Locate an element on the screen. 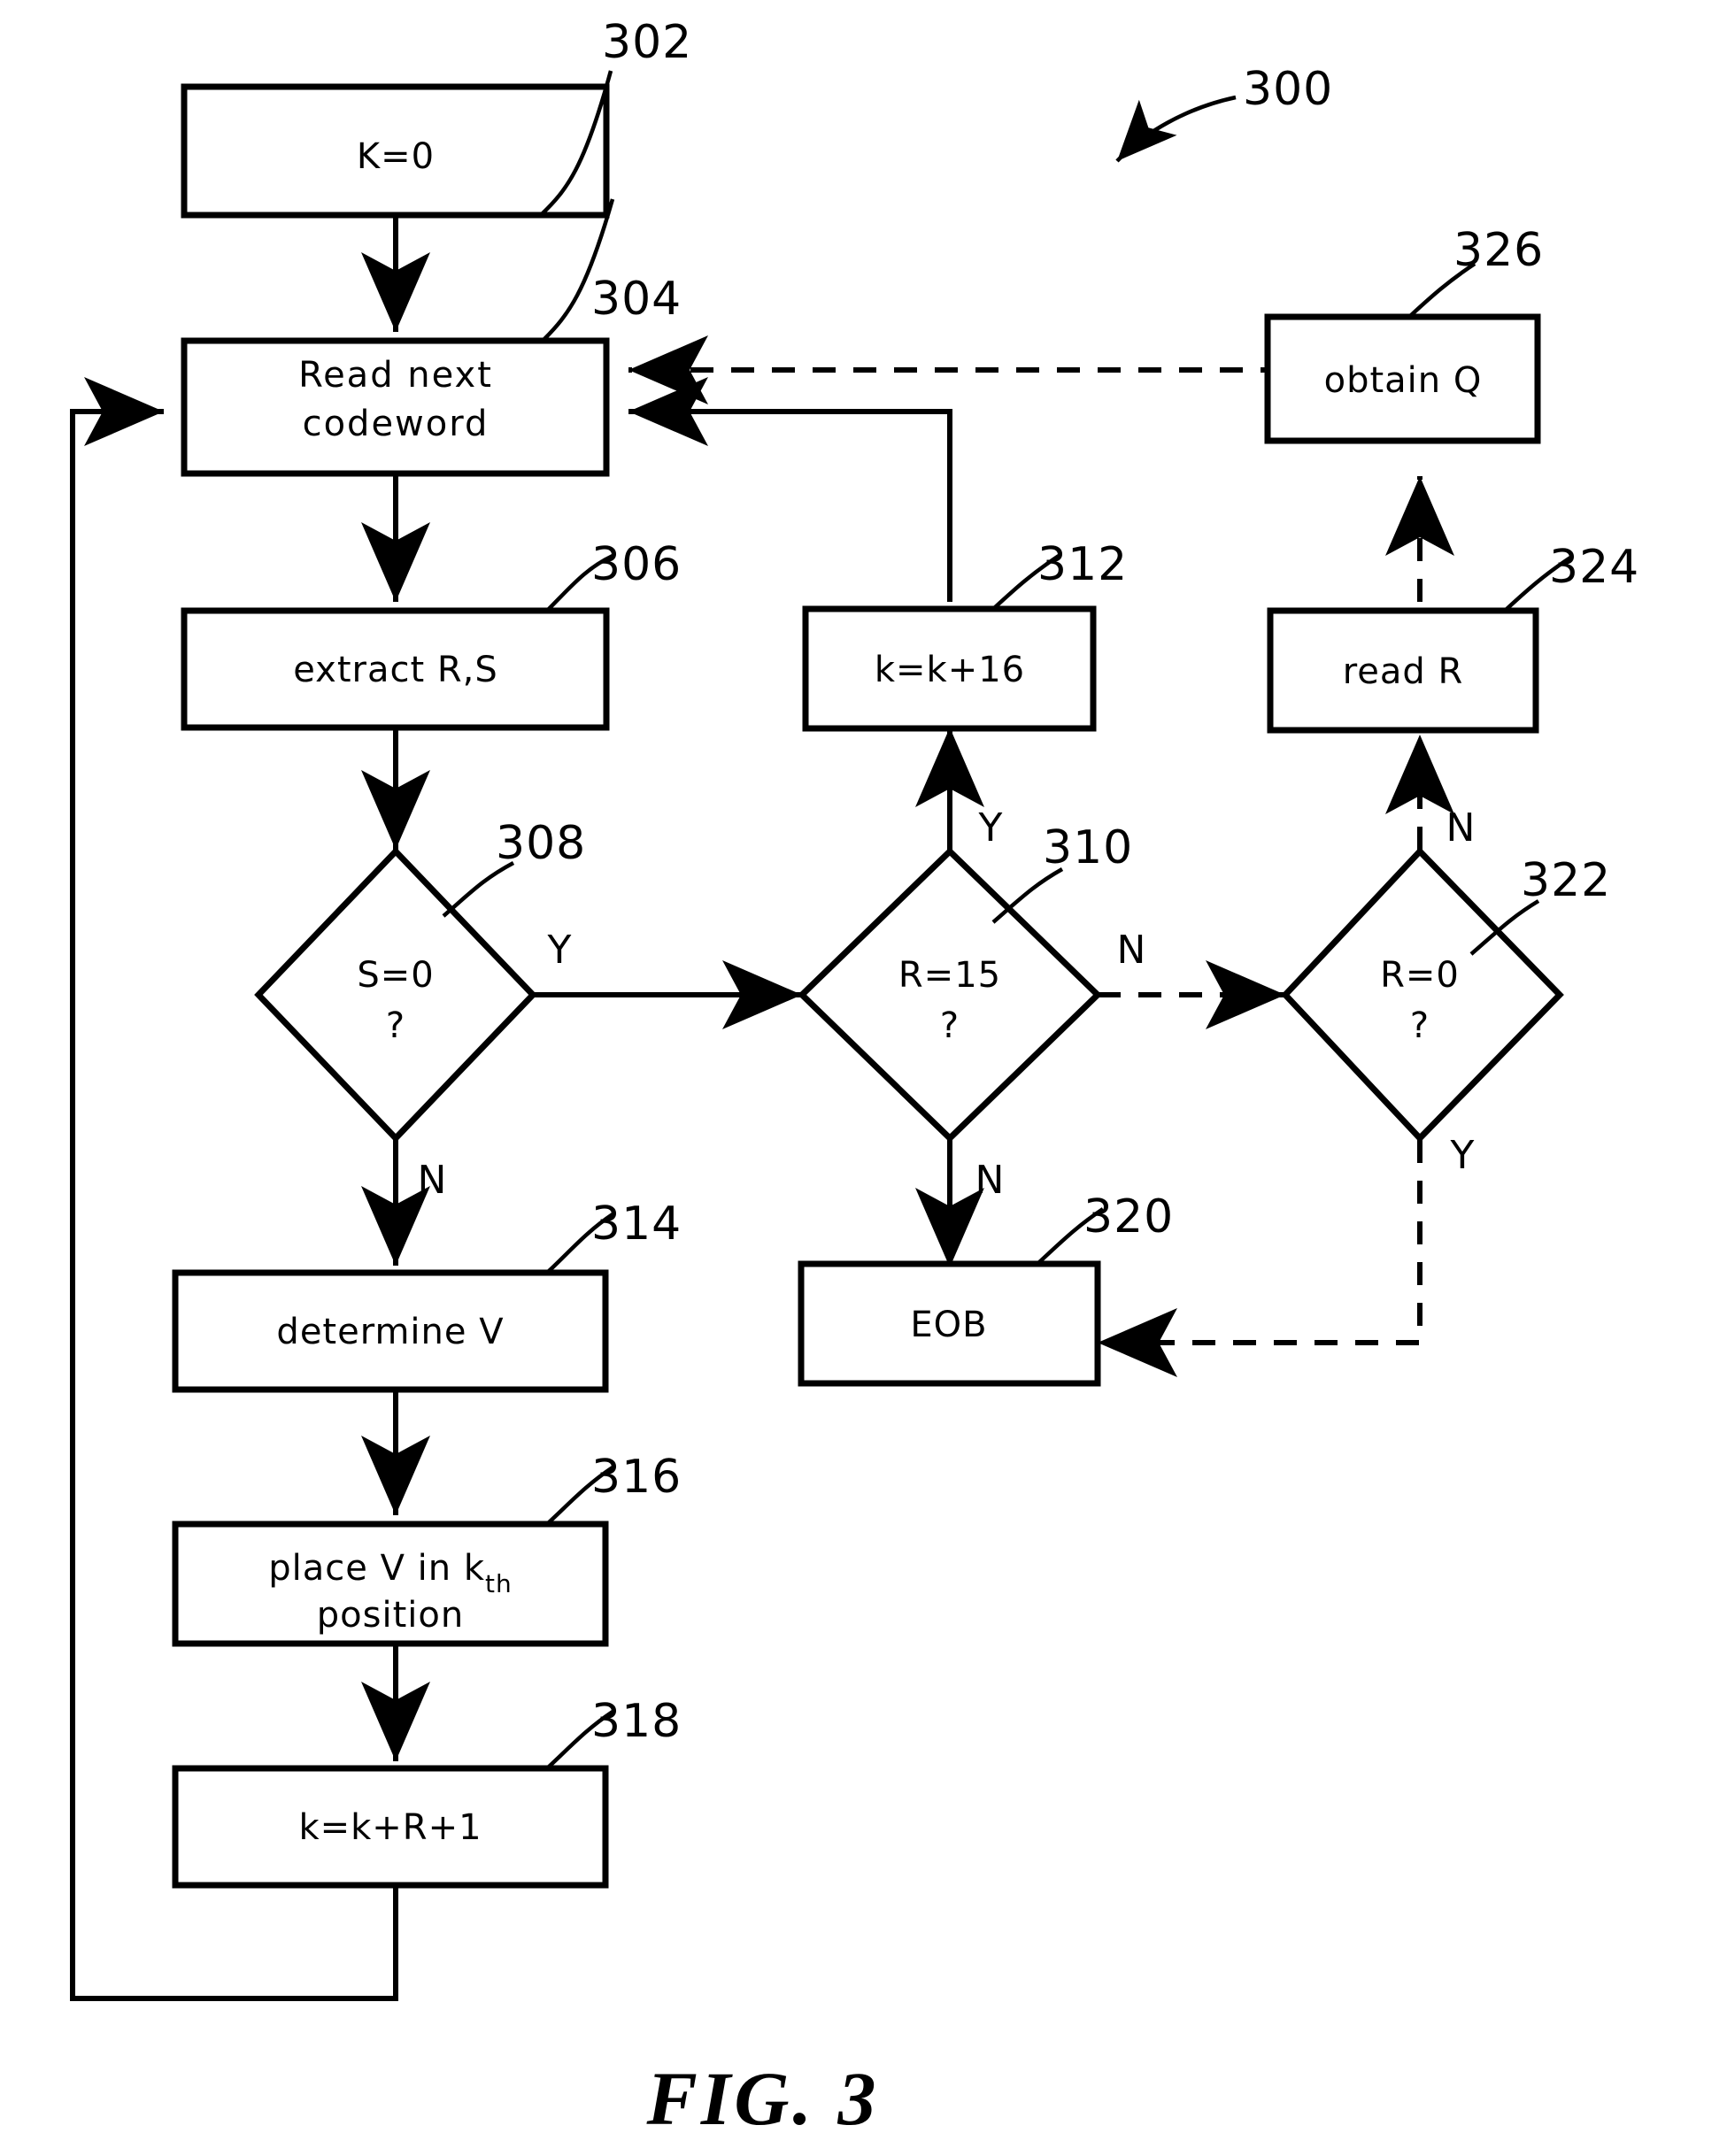 The image size is (1727, 2156). ref-312: 312 is located at coordinates (1082, 565).